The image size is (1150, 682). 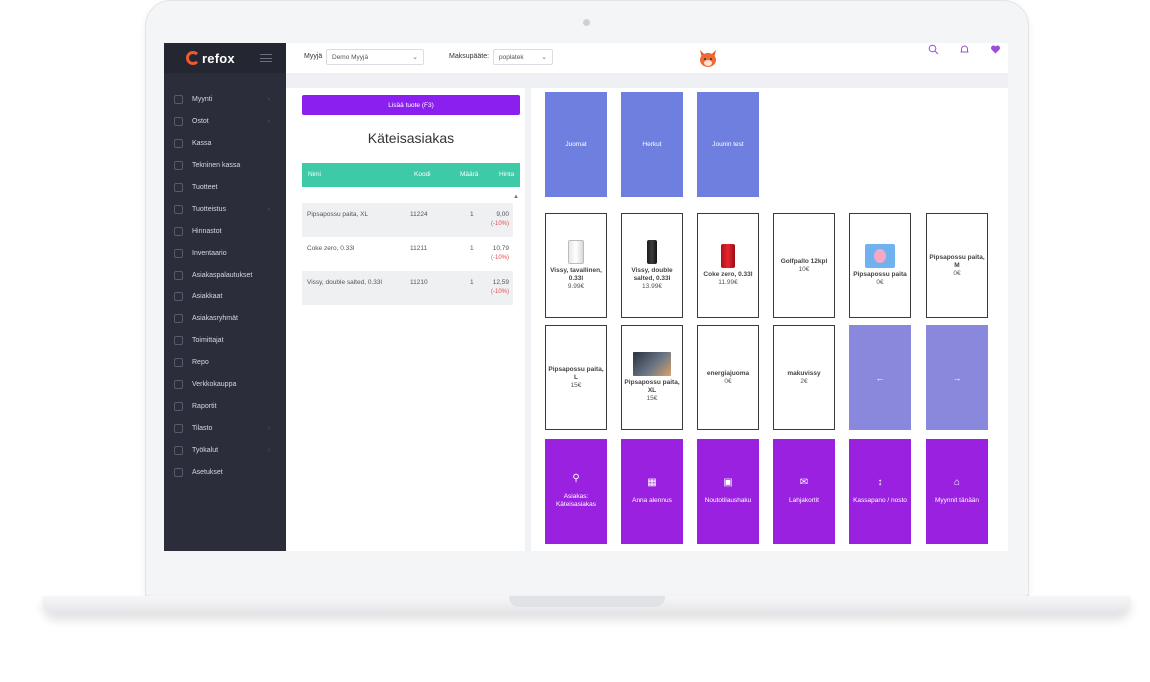 I want to click on action-tile-user: ⚲ Asiakas: Käteisasiakas, so click(x=576, y=491).